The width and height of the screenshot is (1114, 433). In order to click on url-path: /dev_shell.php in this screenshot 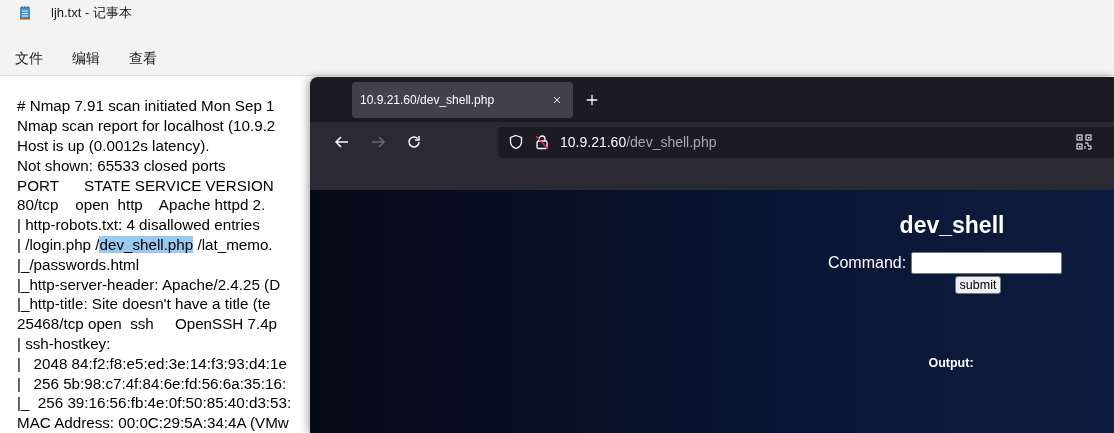, I will do `click(671, 142)`.